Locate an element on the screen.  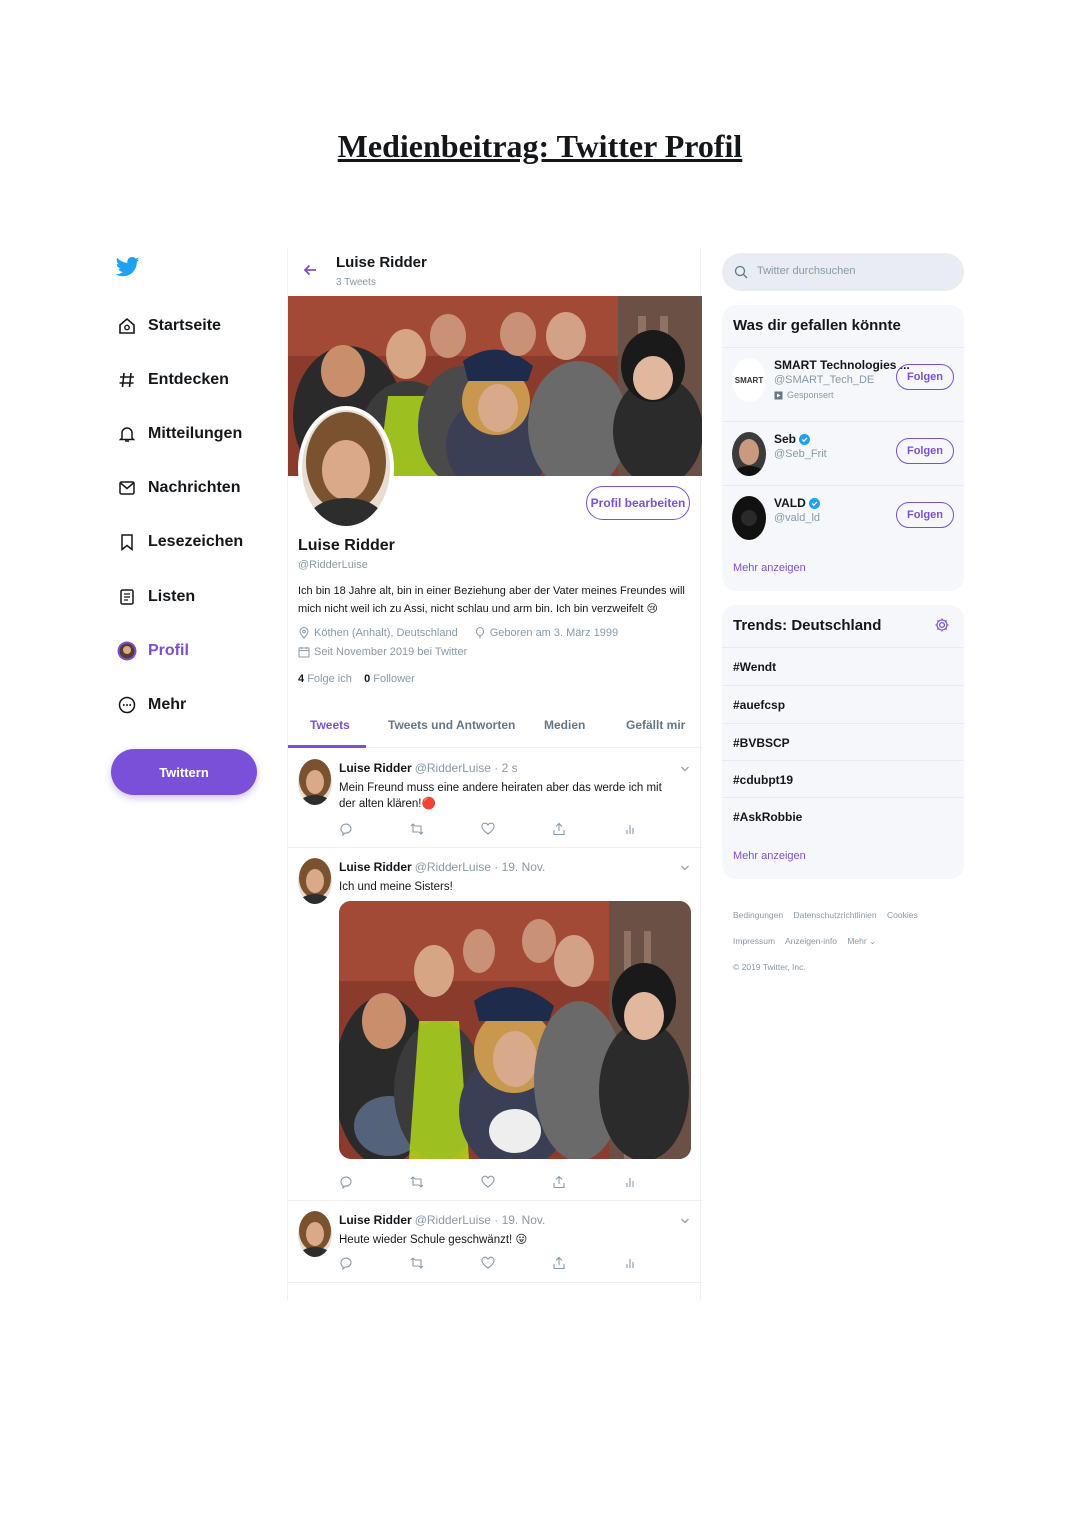
sidebar-item-mitteilungen: Mitteilungen is located at coordinates (179, 434).